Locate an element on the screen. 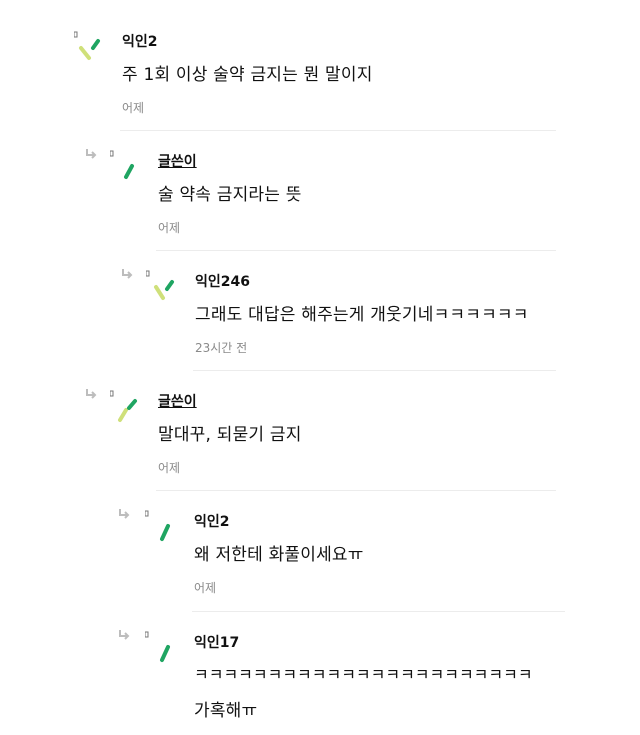  comment-item: 익인2 왜 저한테 화풀이세요ㅠ 어제 is located at coordinates (320, 550).